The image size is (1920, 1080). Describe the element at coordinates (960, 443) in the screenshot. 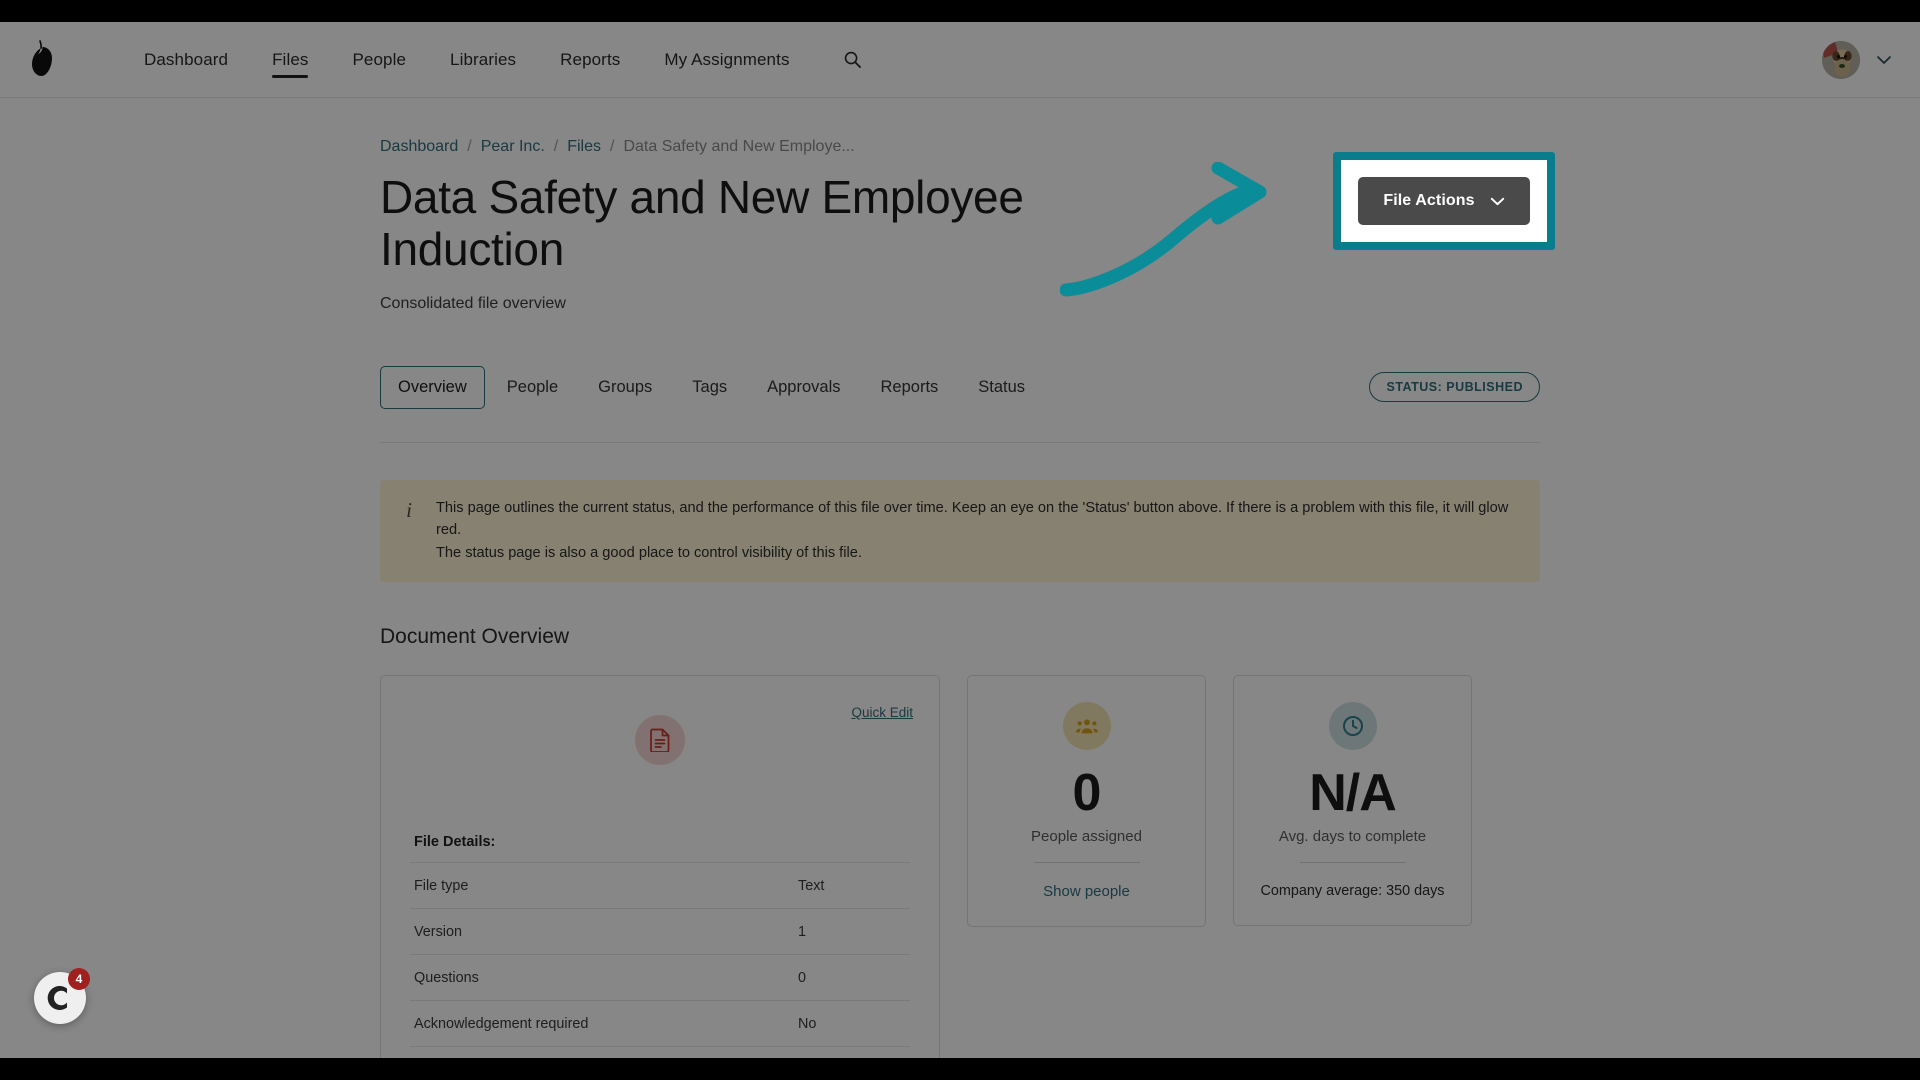

I see `section-divider` at that location.